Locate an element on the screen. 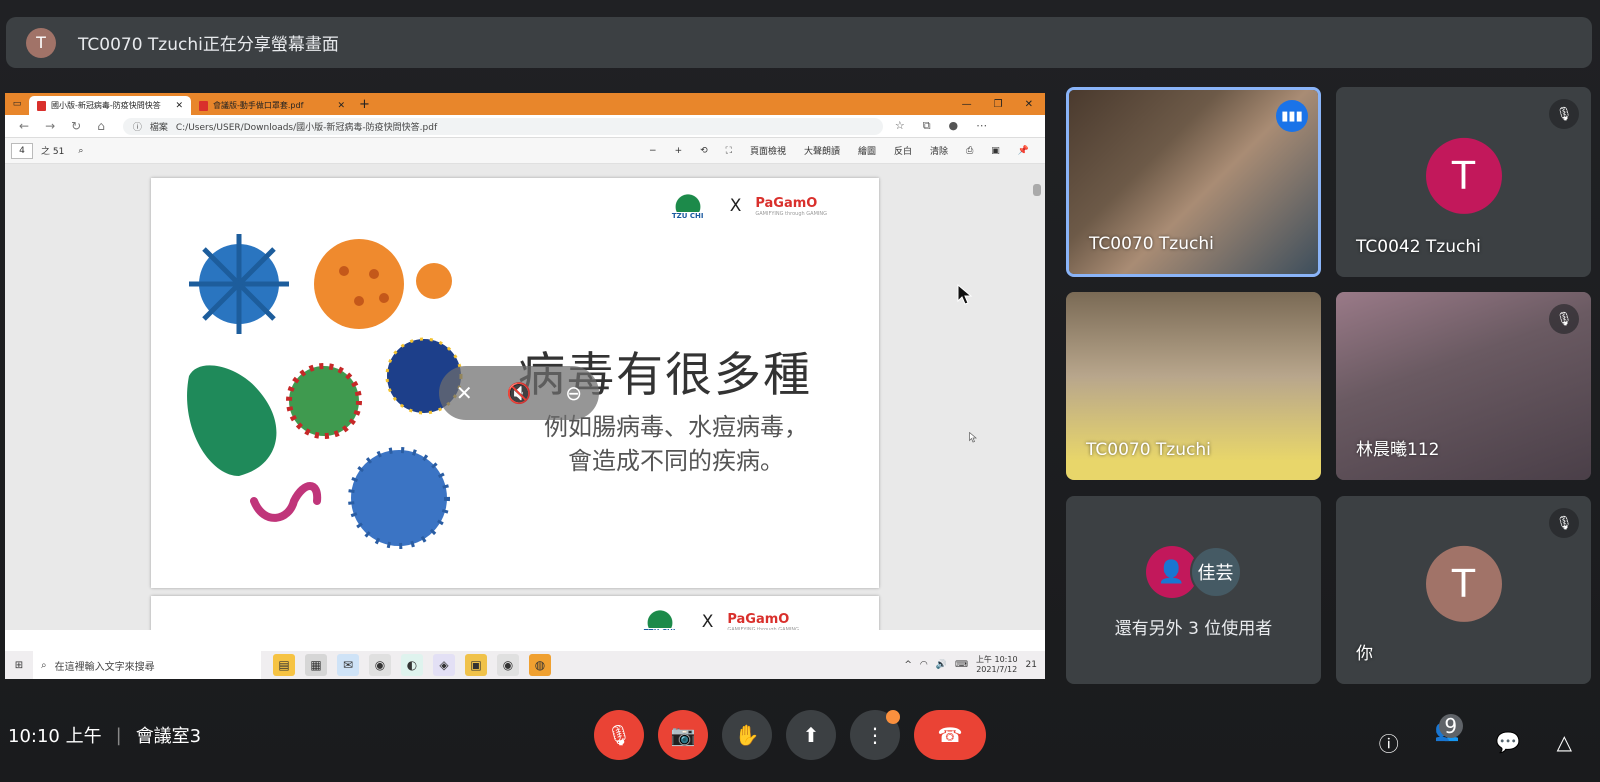  fit-icon: ⛶ is located at coordinates (729, 151).